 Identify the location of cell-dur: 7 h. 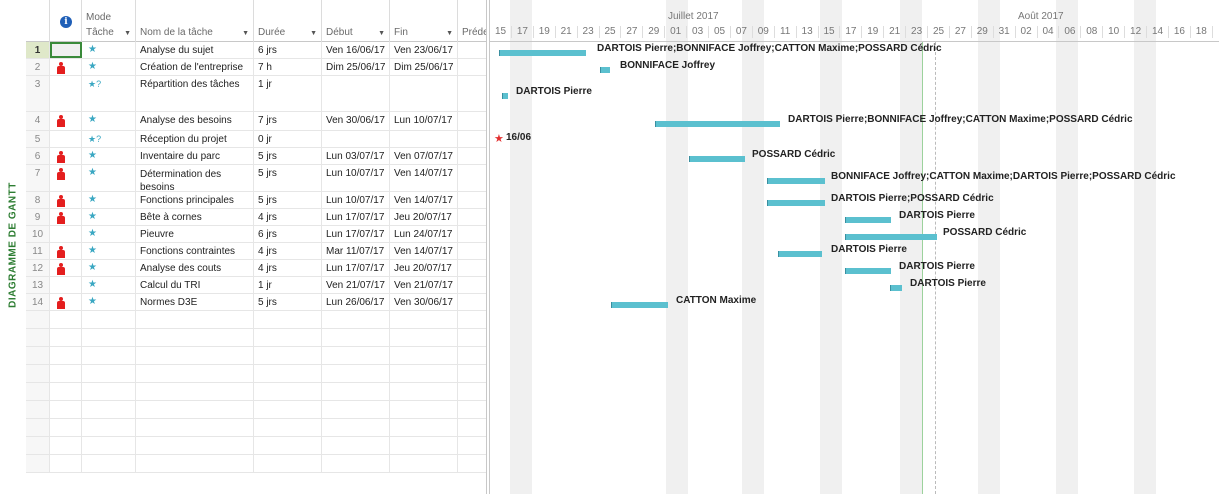
(288, 67).